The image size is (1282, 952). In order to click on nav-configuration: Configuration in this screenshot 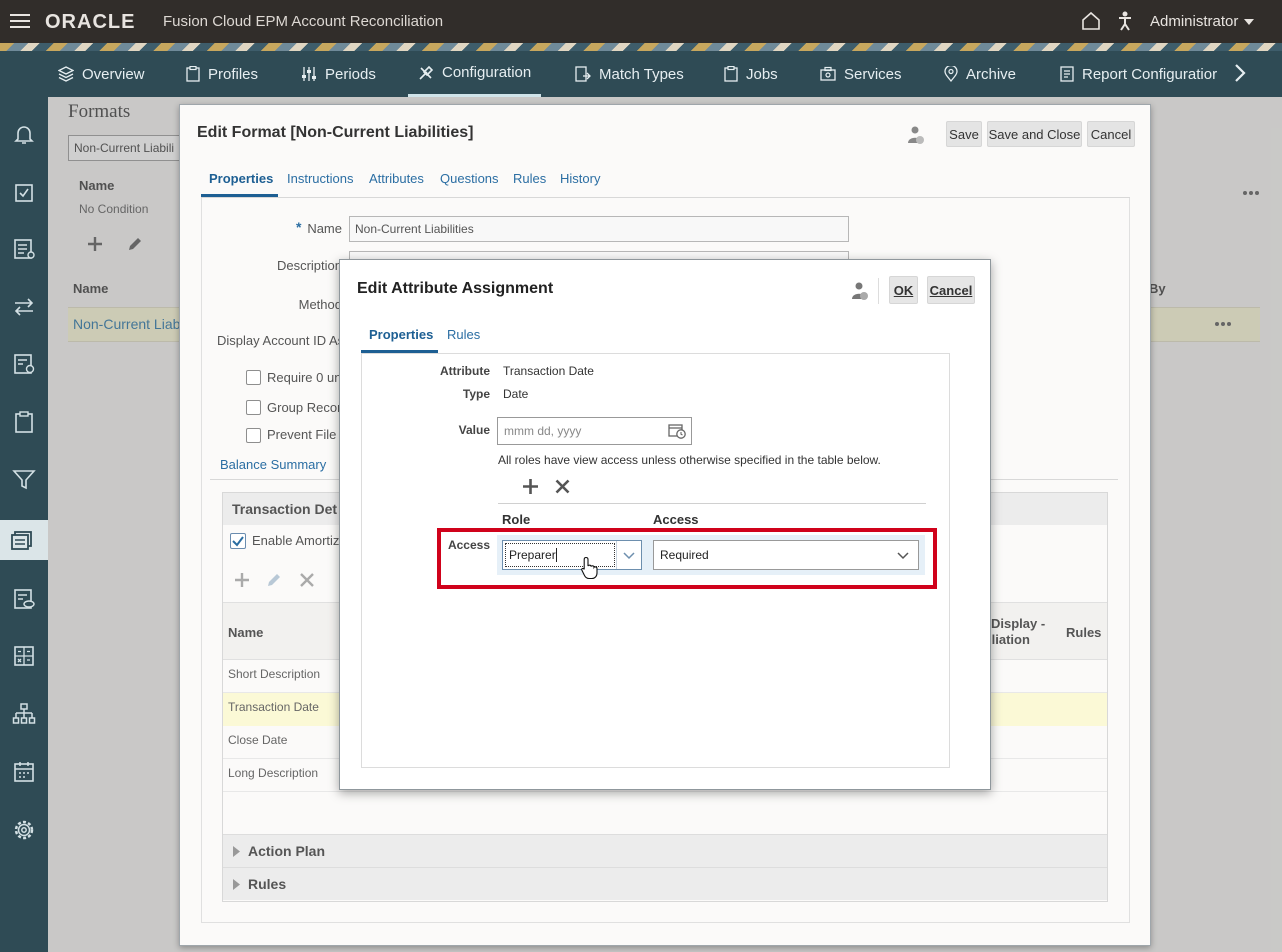, I will do `click(475, 74)`.